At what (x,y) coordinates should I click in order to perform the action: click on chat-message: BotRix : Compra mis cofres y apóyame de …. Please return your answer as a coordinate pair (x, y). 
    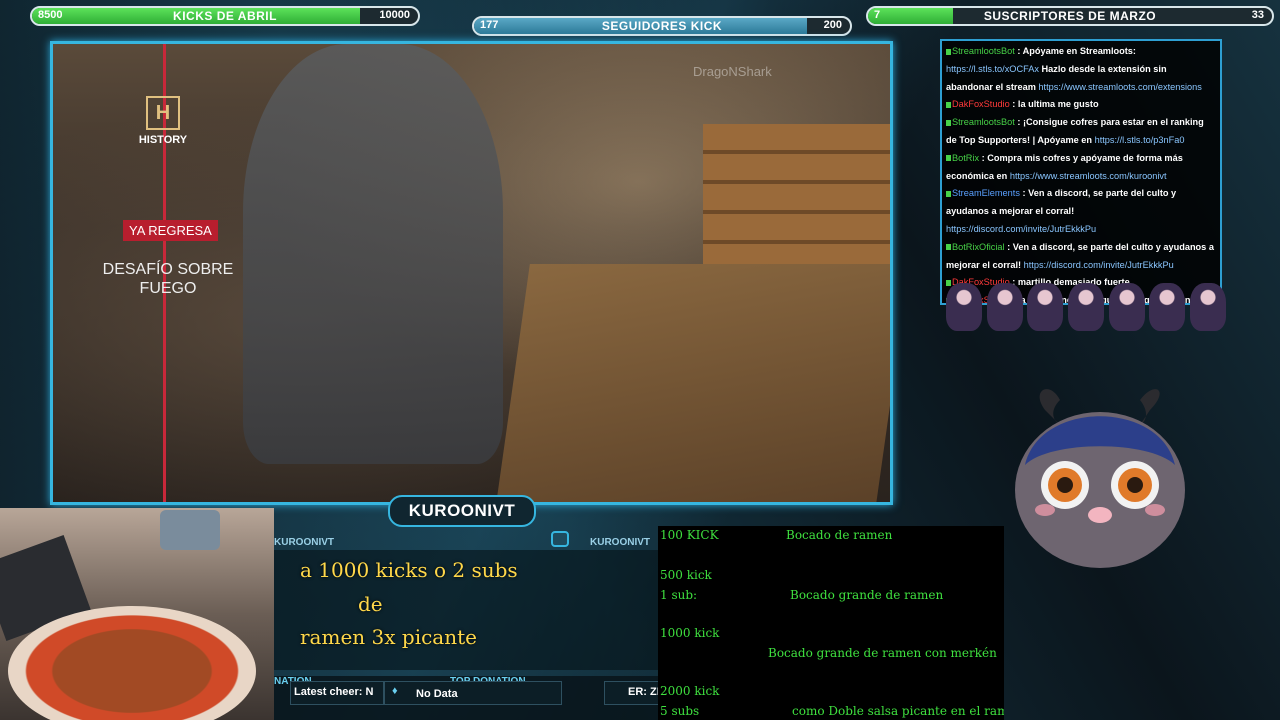
    Looking at the image, I should click on (1081, 168).